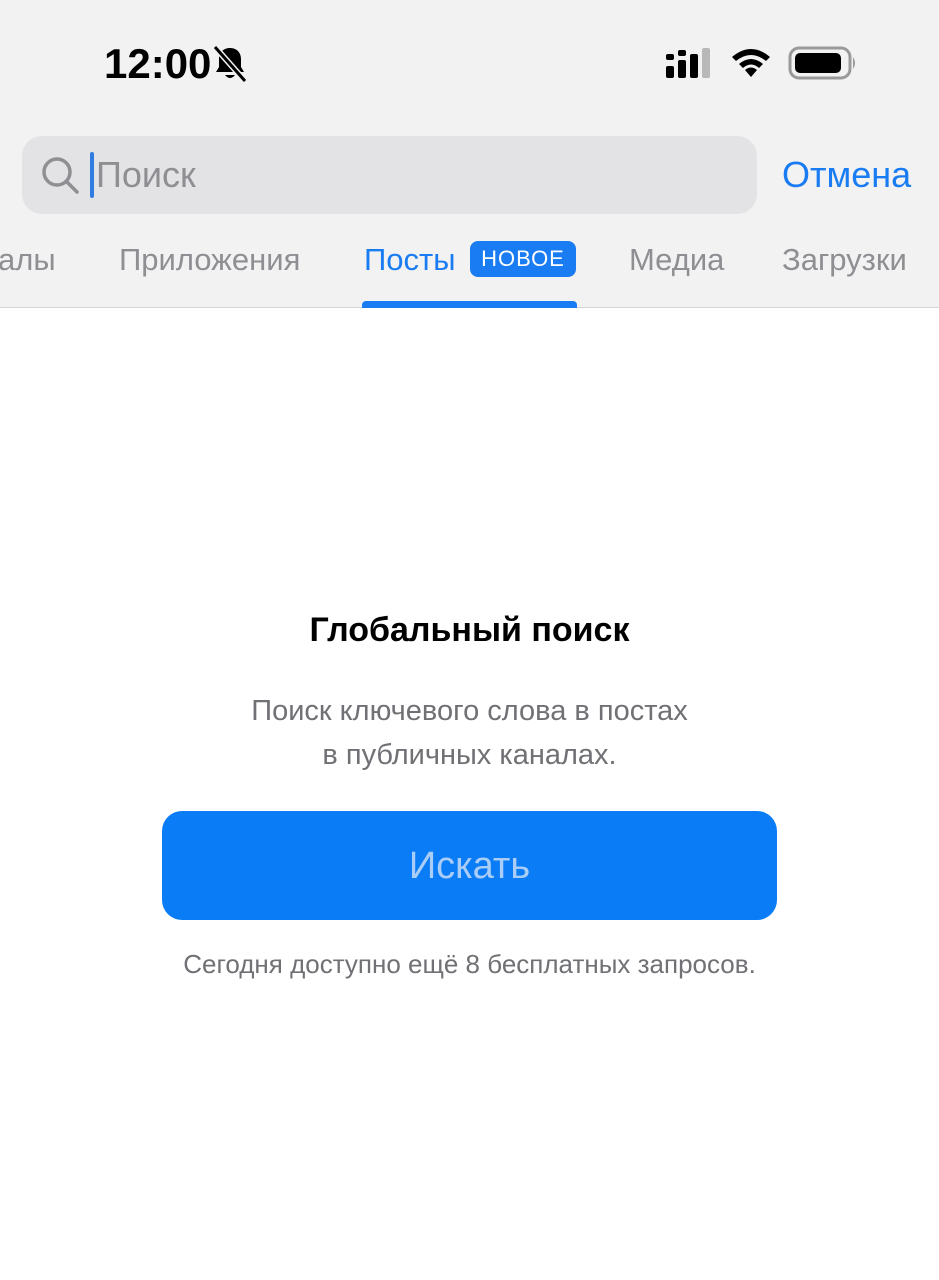  What do you see at coordinates (410, 260) in the screenshot?
I see `tab-posts: Посты` at bounding box center [410, 260].